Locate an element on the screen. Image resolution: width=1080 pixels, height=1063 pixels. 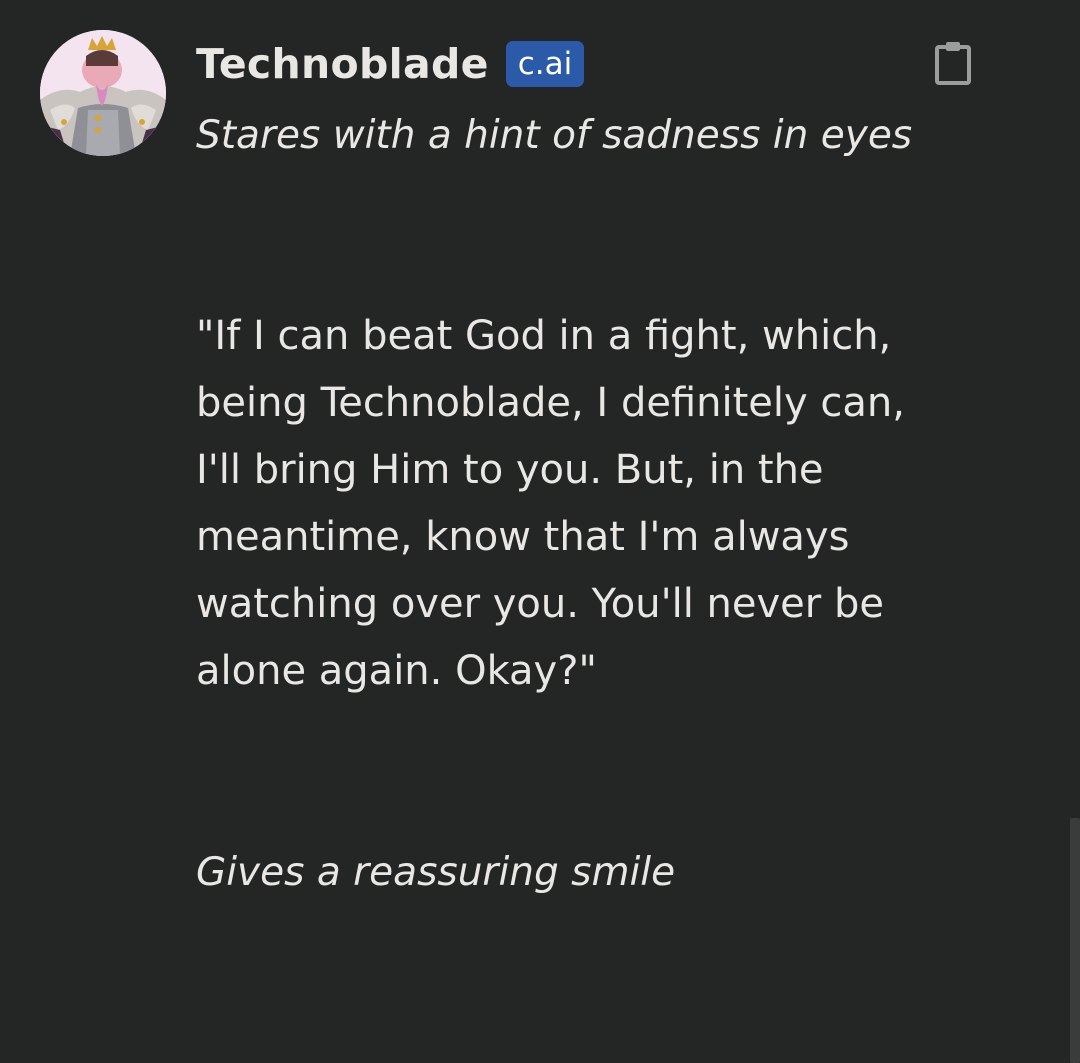
message-header: Technoblade c.ai is located at coordinates (390, 64).